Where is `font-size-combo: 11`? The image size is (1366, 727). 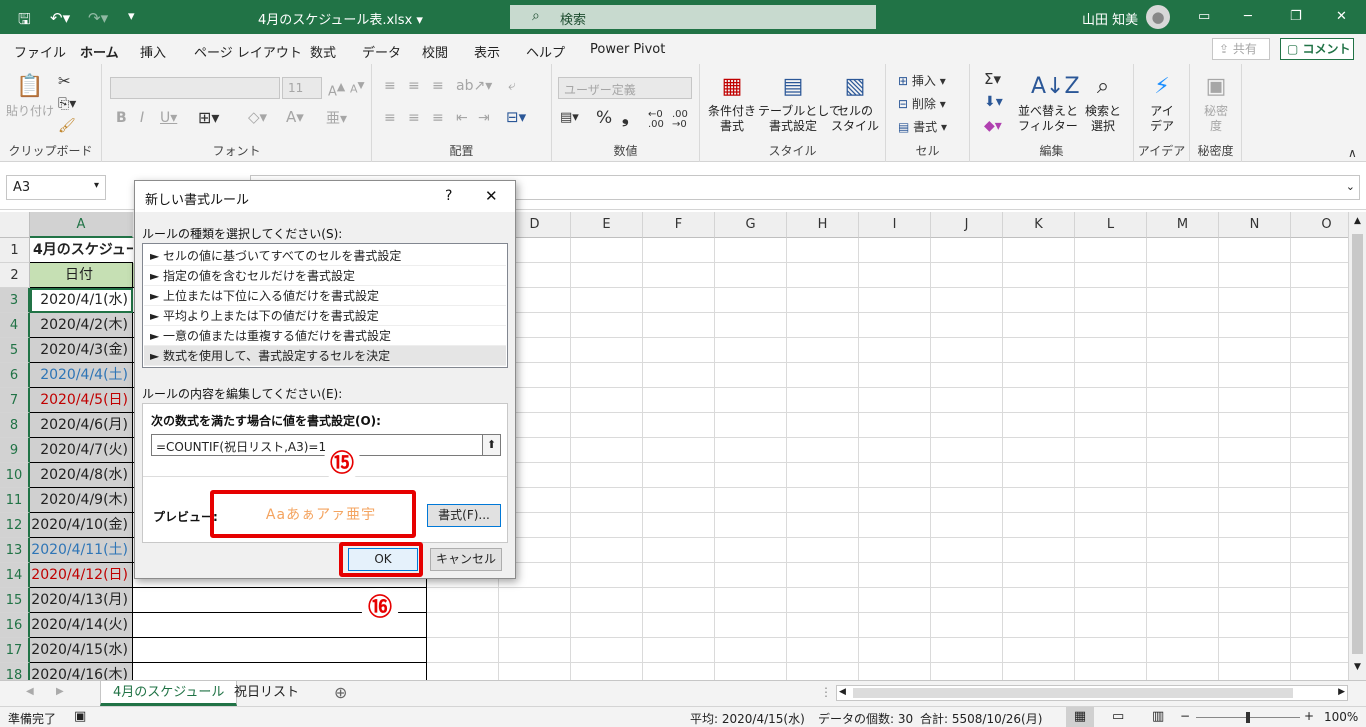 font-size-combo: 11 is located at coordinates (302, 88).